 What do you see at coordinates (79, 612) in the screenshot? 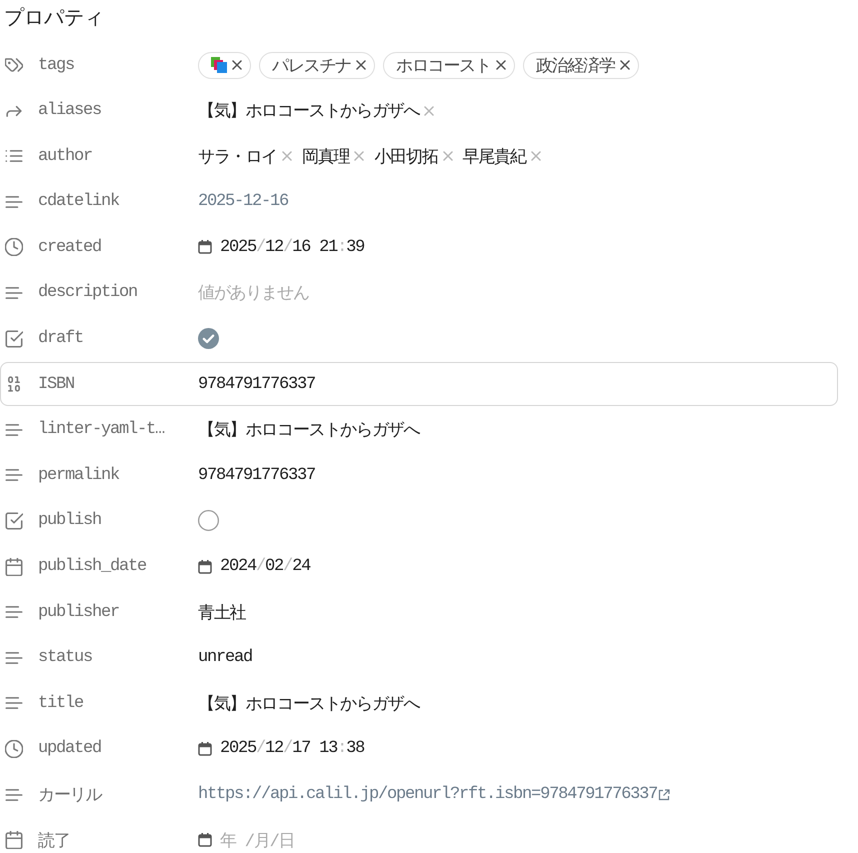
I see `property-name: publisher` at bounding box center [79, 612].